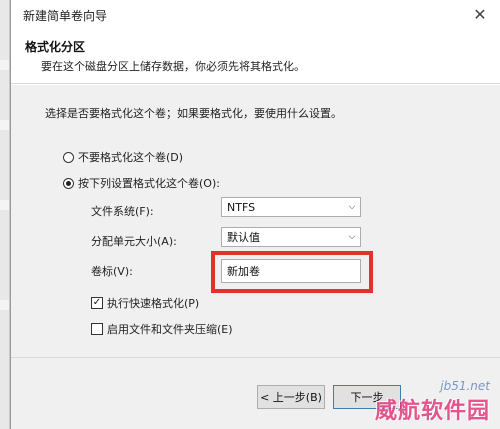  What do you see at coordinates (122, 211) in the screenshot?
I see `file-system-label: 文件系统(F):` at bounding box center [122, 211].